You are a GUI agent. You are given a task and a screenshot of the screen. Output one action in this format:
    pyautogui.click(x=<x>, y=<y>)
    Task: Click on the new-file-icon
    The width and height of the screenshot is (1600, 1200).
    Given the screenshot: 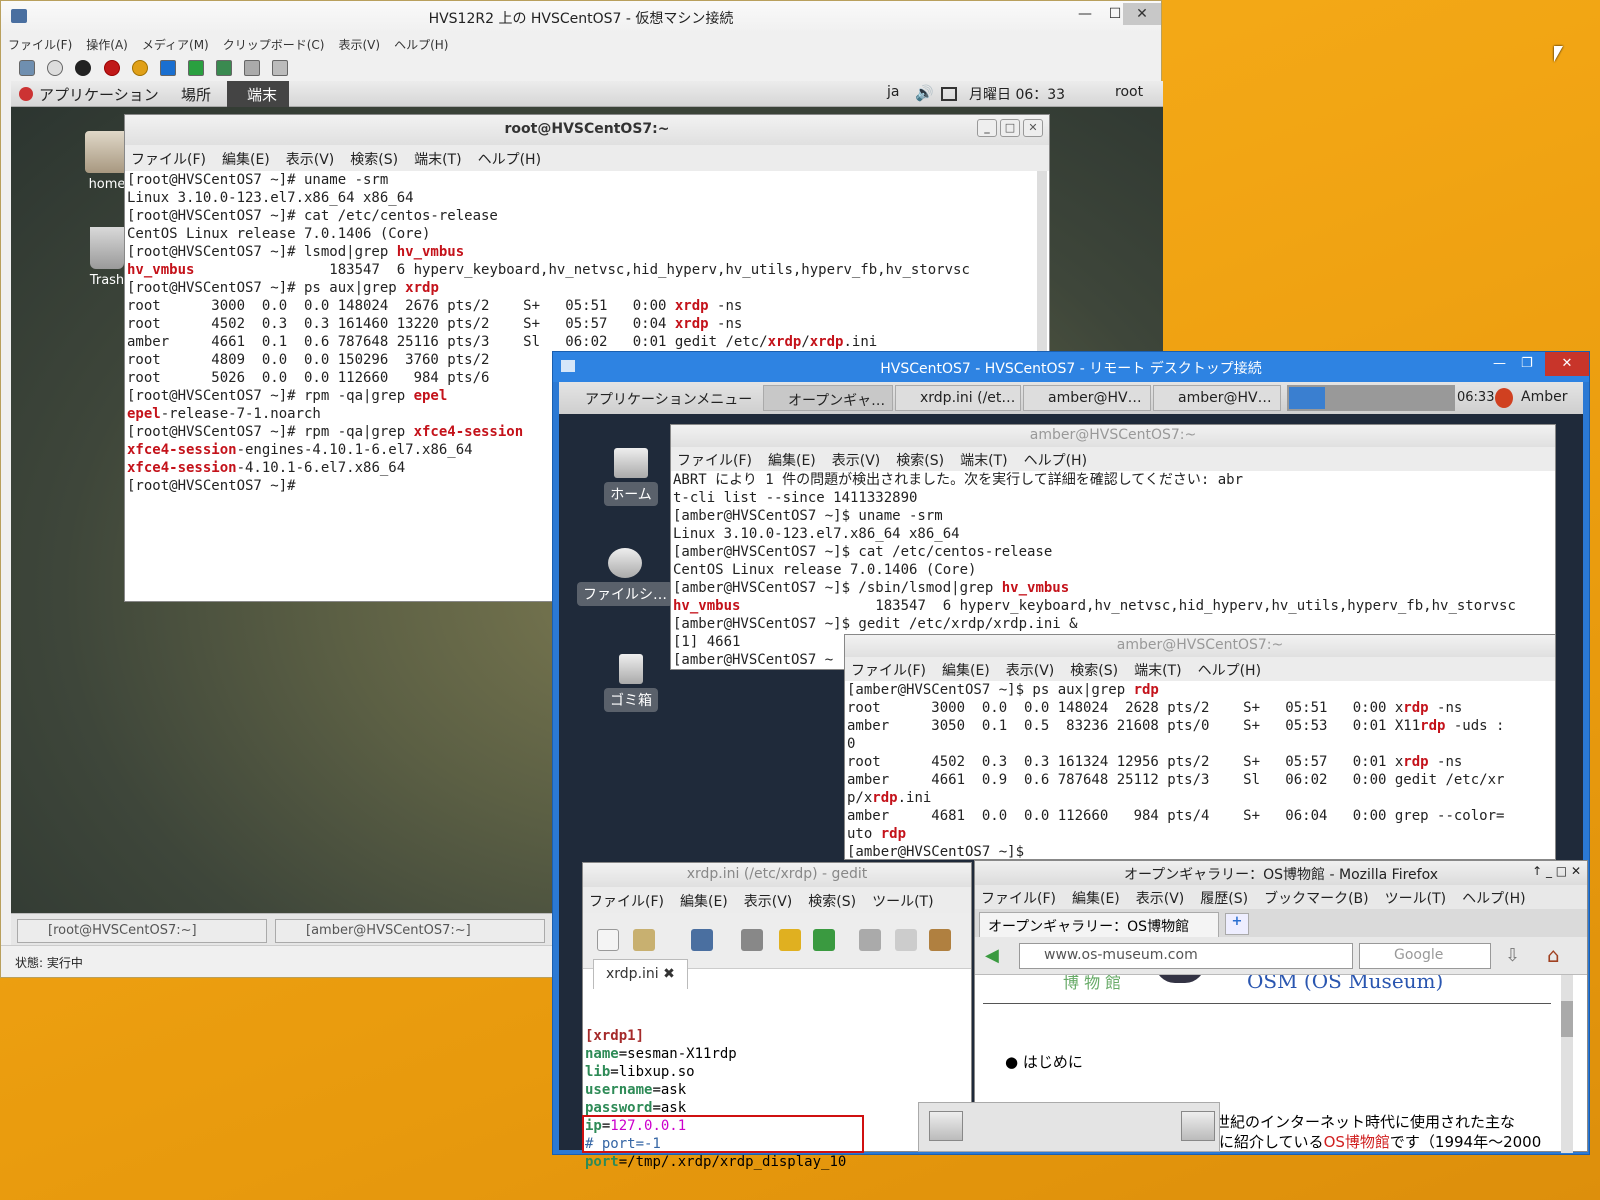 What is the action you would take?
    pyautogui.click(x=608, y=940)
    